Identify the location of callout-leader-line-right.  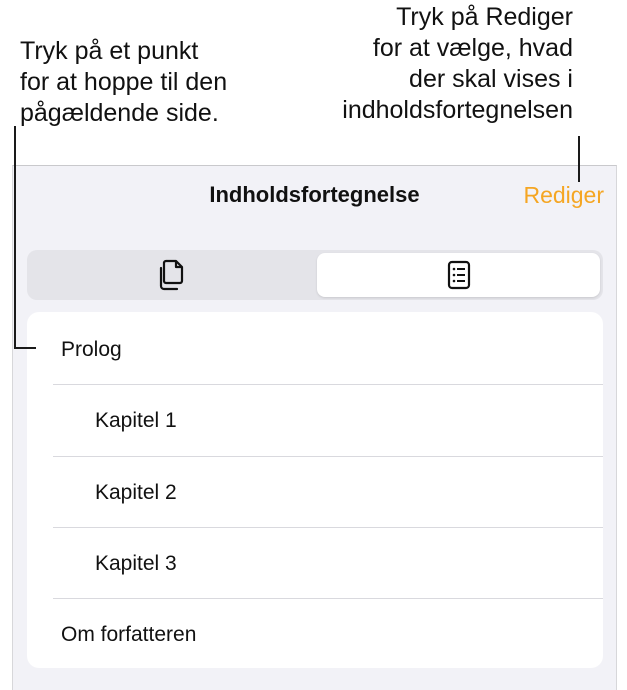
(579, 159).